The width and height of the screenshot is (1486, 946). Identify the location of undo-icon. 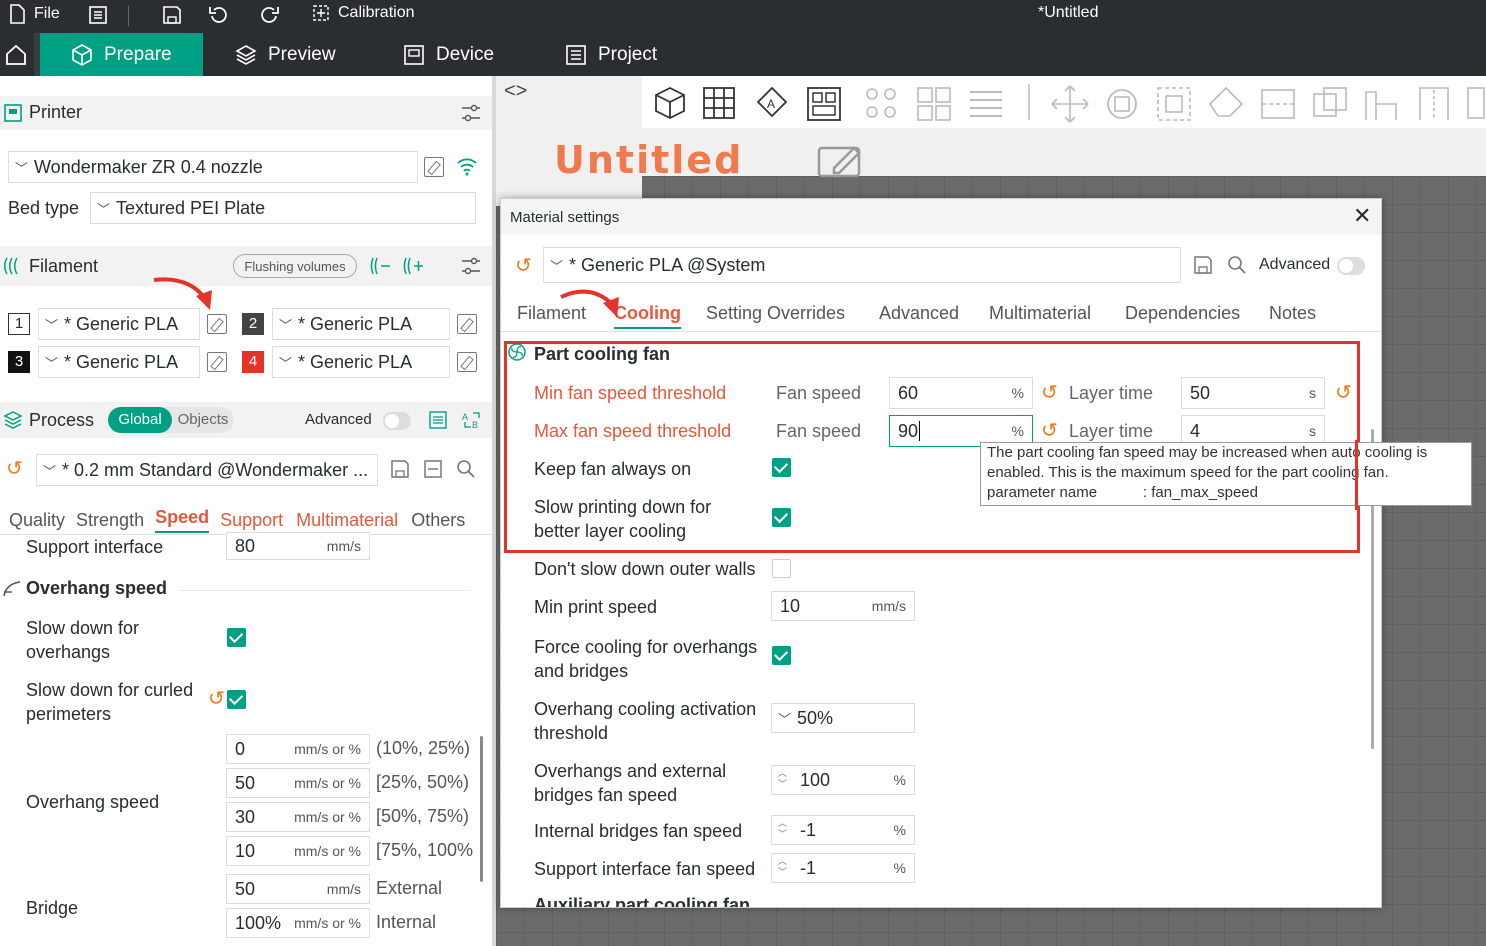
(219, 15).